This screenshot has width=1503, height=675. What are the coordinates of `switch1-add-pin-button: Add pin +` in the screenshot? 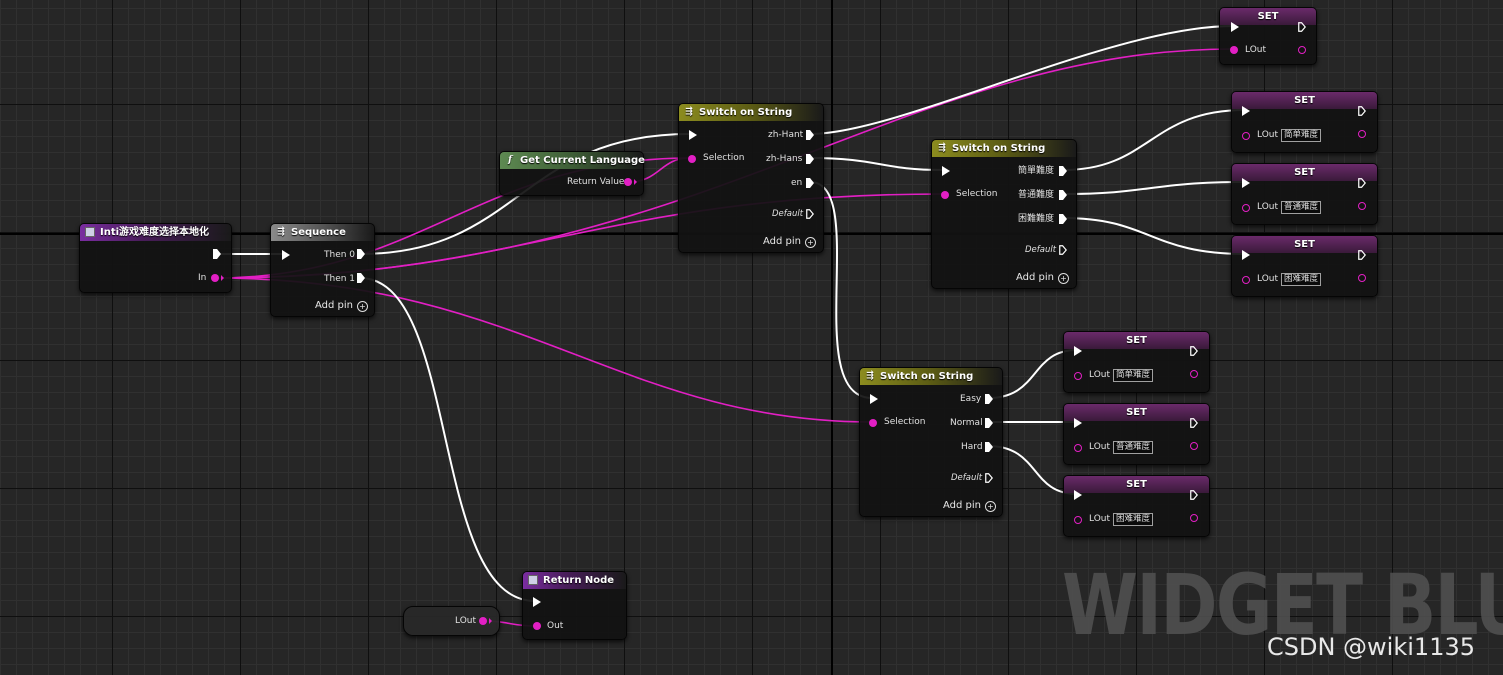 It's located at (790, 242).